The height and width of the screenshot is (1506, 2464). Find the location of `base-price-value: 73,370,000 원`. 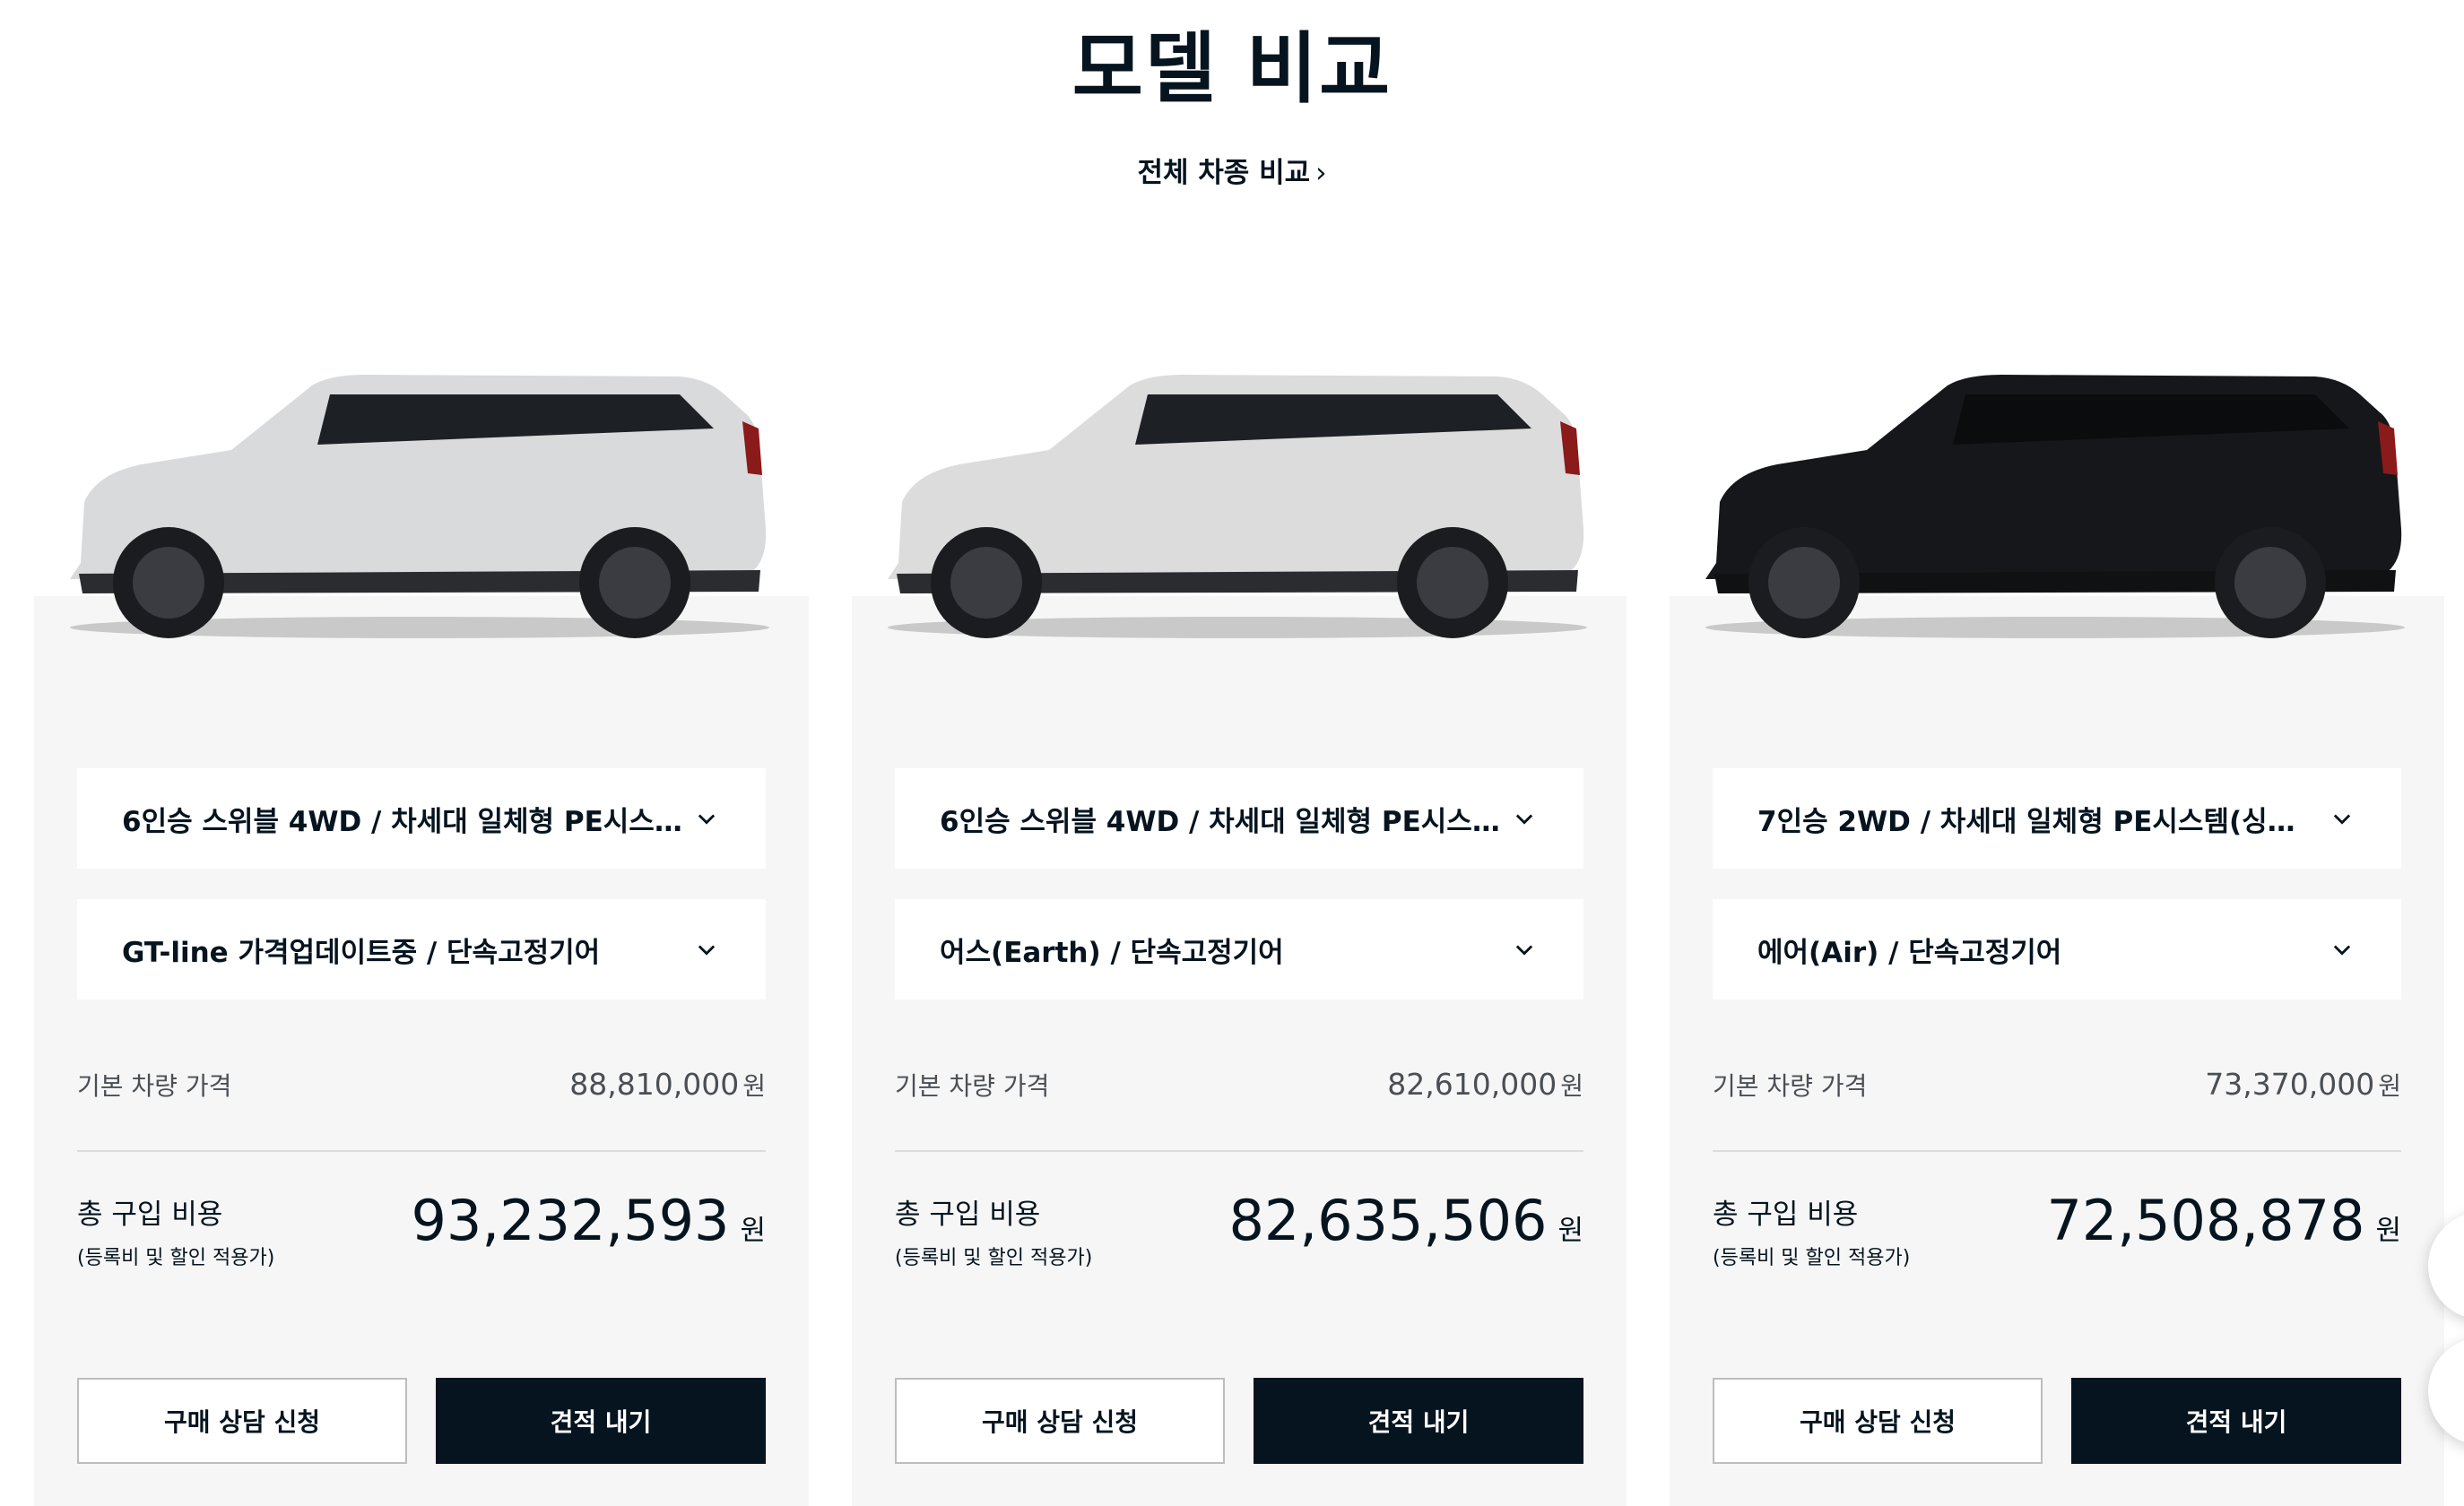

base-price-value: 73,370,000 원 is located at coordinates (2303, 1085).